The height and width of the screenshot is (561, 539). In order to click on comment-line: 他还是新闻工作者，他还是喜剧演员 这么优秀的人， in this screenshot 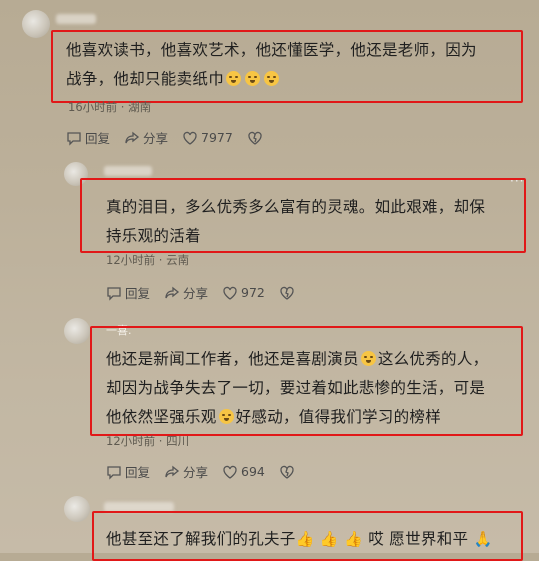, I will do `click(297, 359)`.